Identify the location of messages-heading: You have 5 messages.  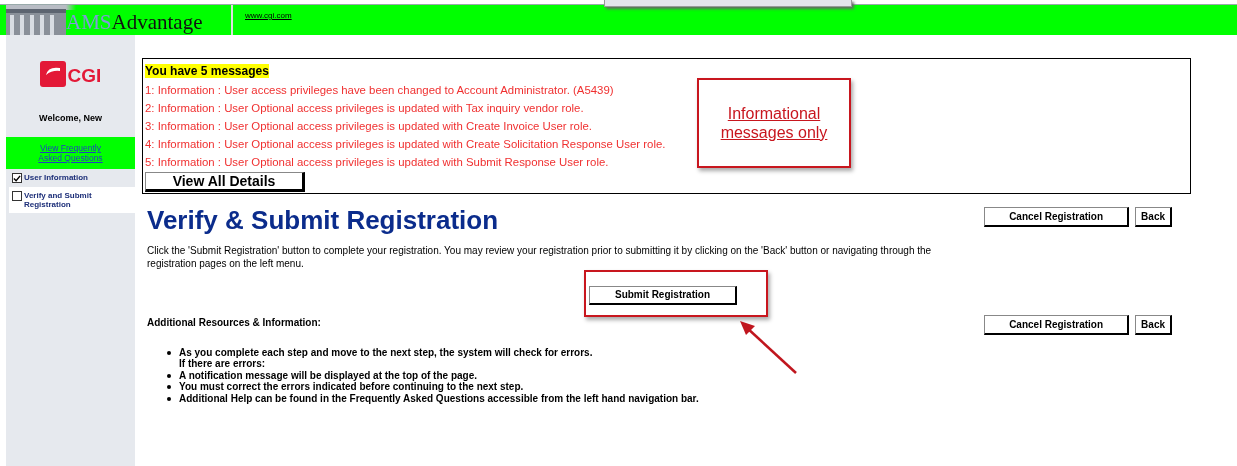
(207, 71).